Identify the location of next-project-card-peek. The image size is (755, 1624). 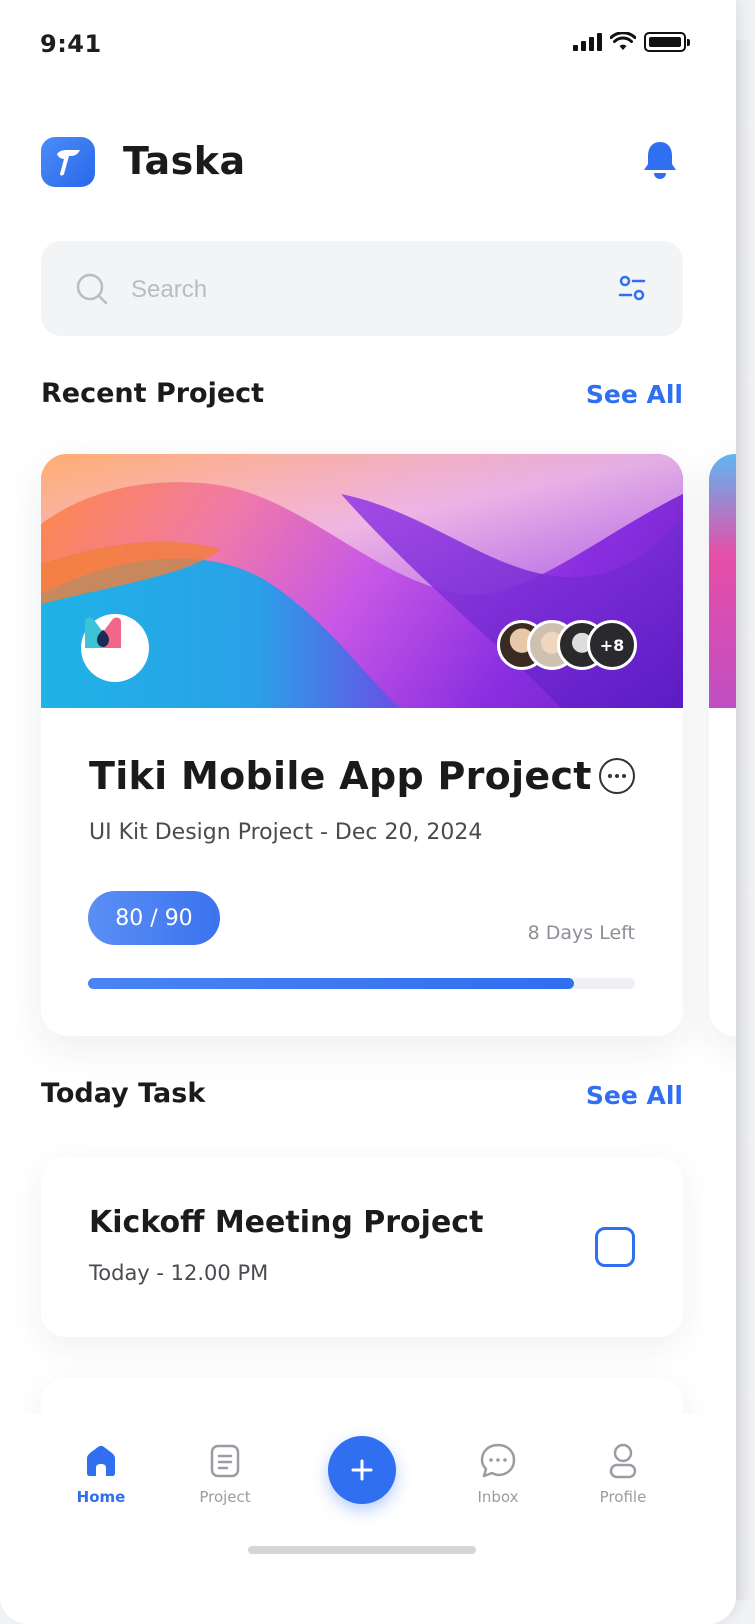
(722, 745).